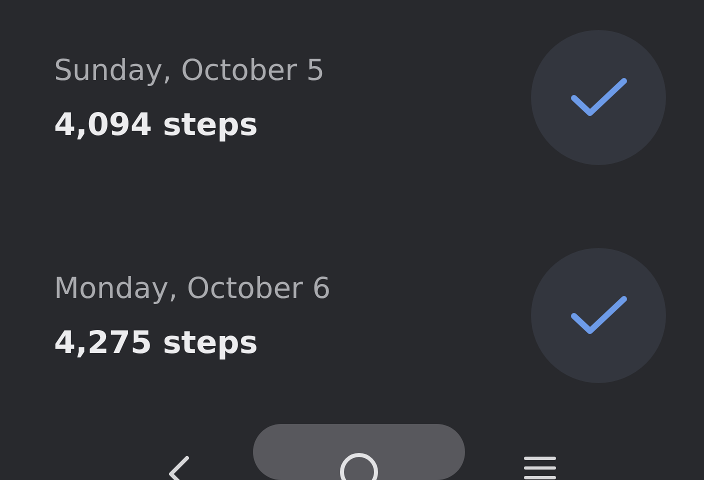 The image size is (704, 480). Describe the element at coordinates (189, 69) in the screenshot. I see `day-date: Sunday, October 5` at that location.